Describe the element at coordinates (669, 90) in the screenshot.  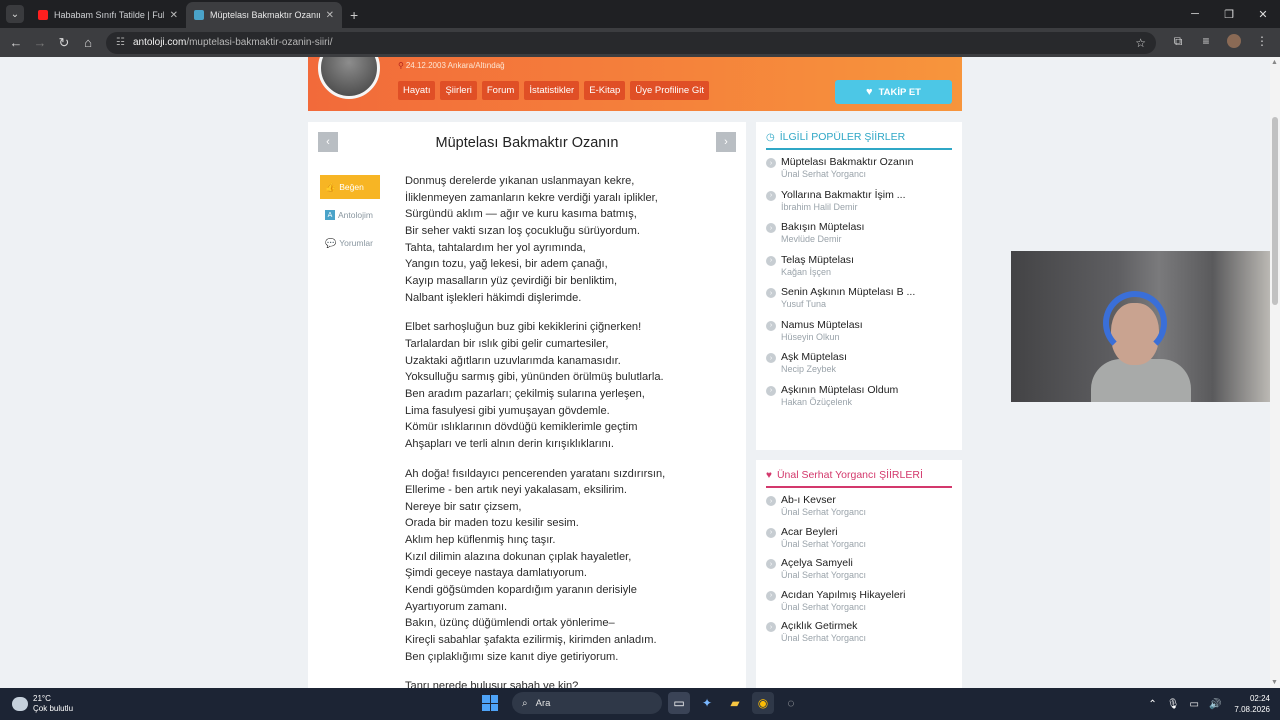
I see `menu-uye-profili: Üye Profiline Git` at that location.